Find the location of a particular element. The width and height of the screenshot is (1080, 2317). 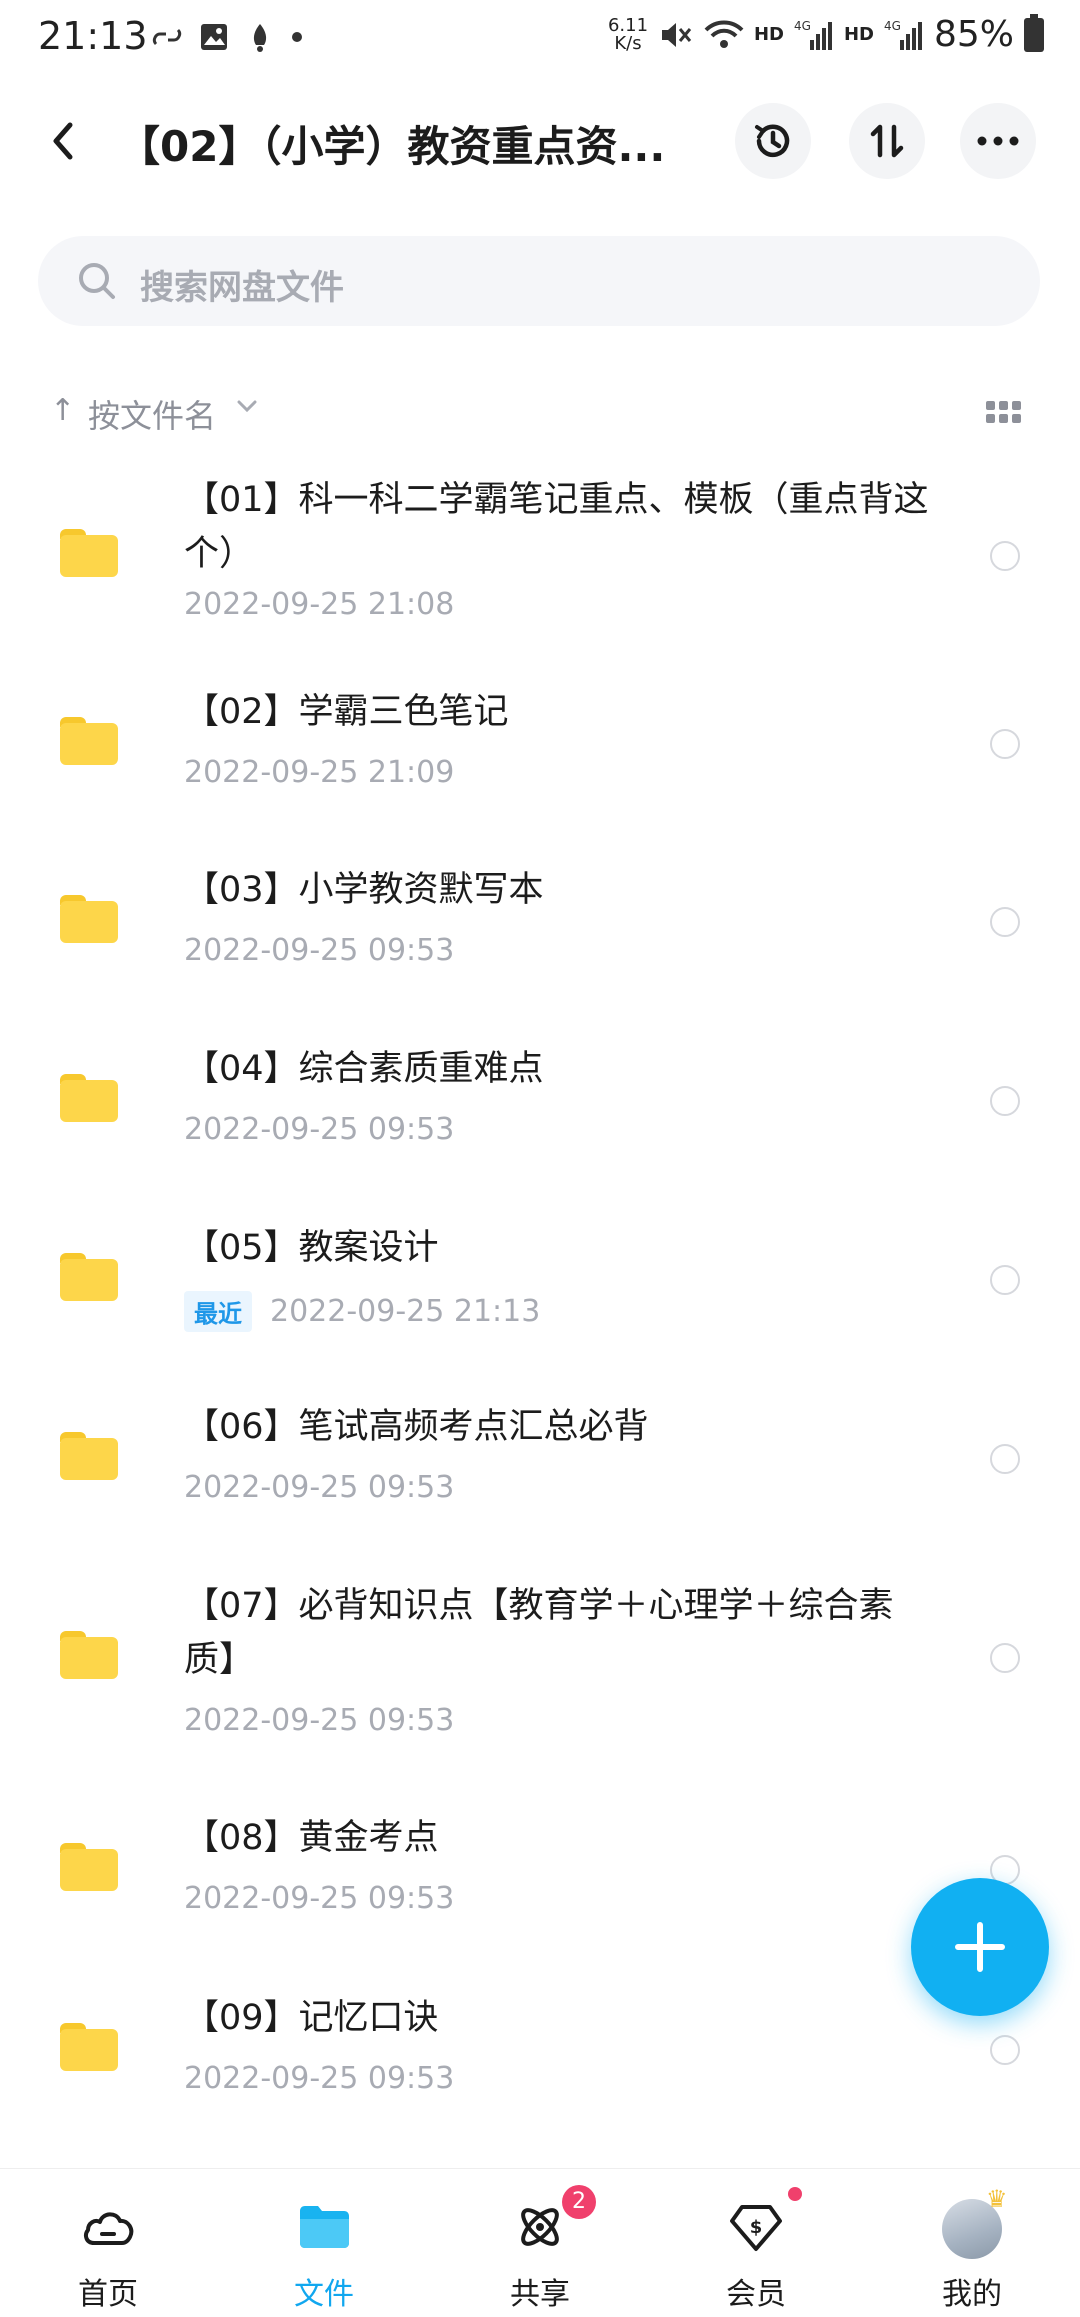

file-date-text: 2022-09-25 21:13 is located at coordinates (405, 1311).